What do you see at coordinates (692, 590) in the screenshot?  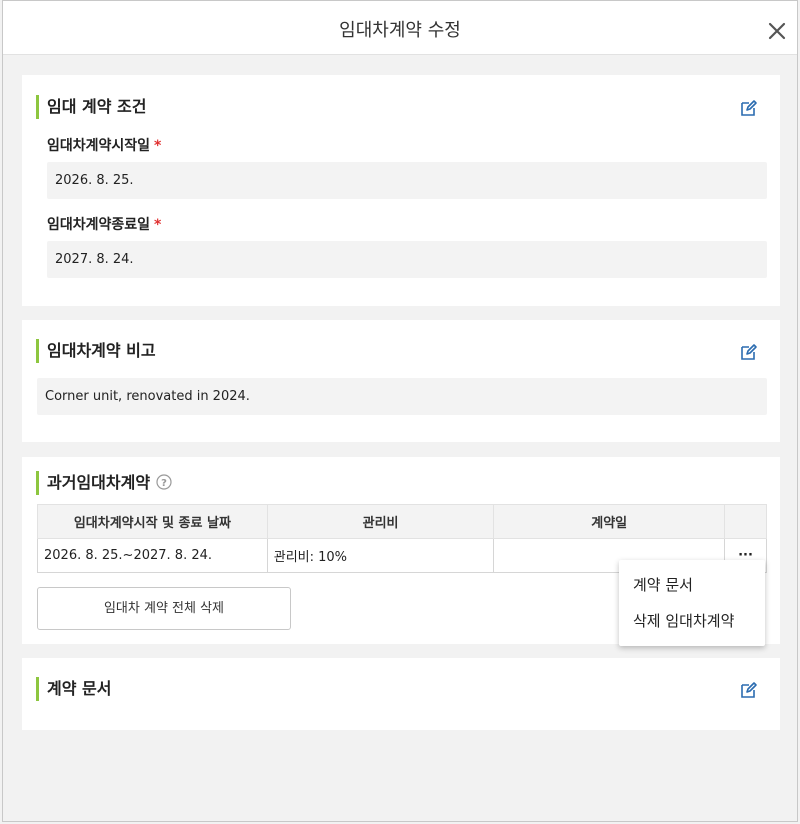 I see `menu-item-contract-docs: 계약 문서` at bounding box center [692, 590].